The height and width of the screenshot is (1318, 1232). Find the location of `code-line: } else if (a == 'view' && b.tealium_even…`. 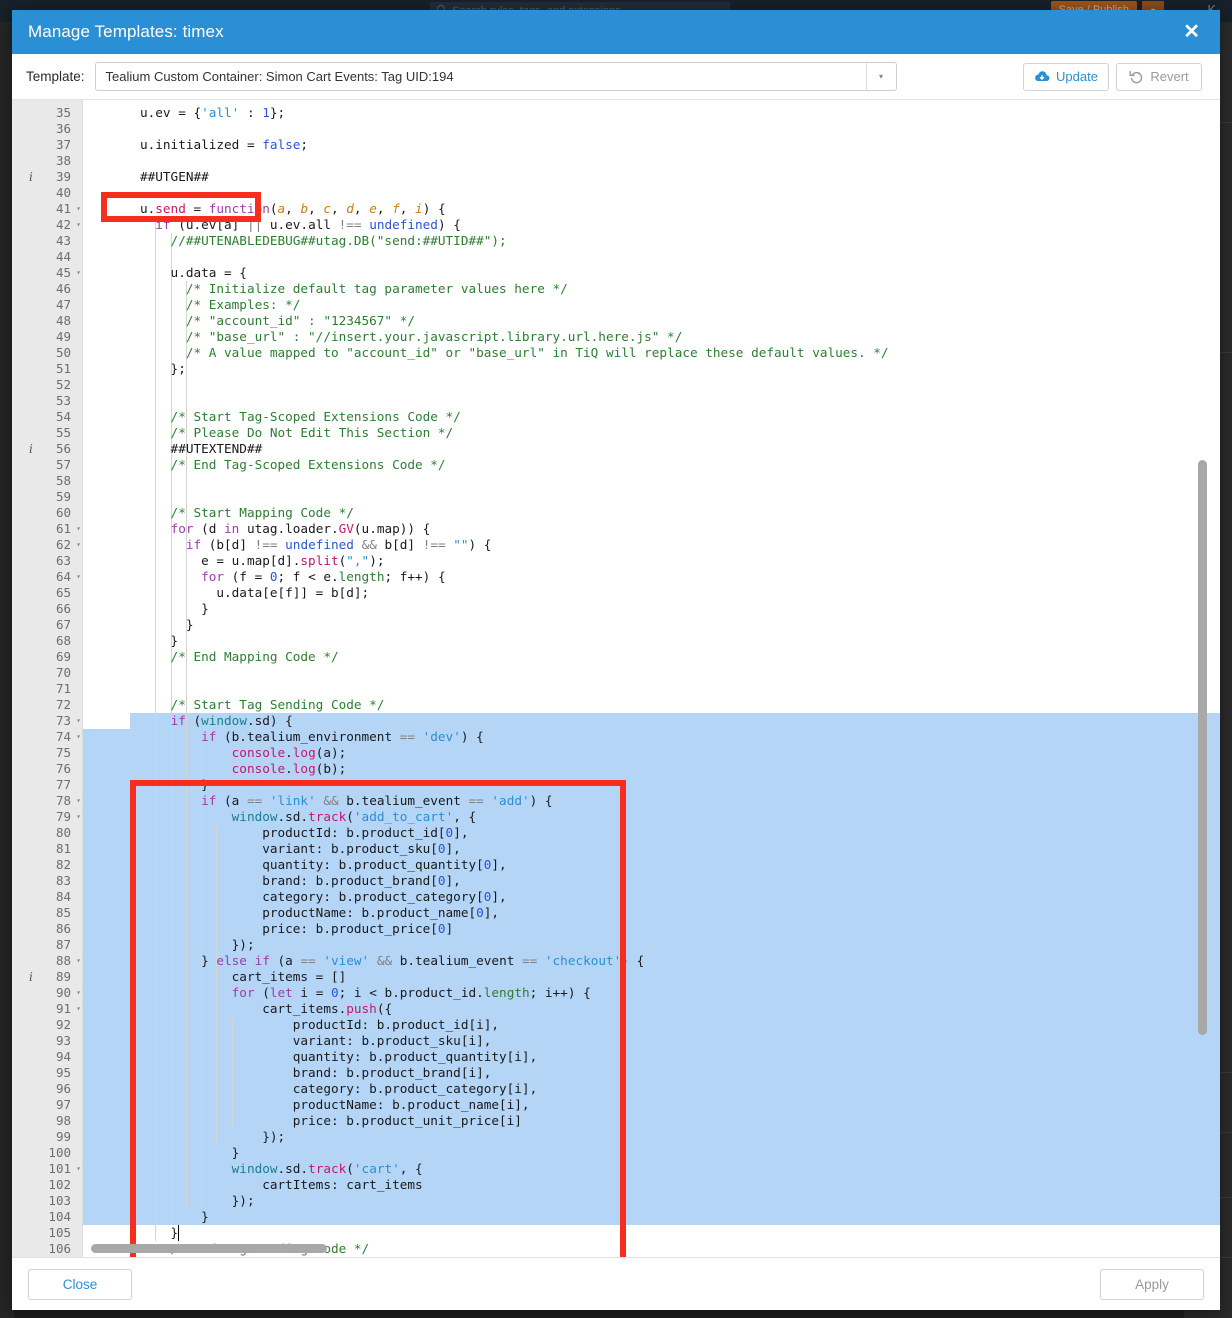

code-line: } else if (a == 'view' && b.tealium_even… is located at coordinates (392, 961).